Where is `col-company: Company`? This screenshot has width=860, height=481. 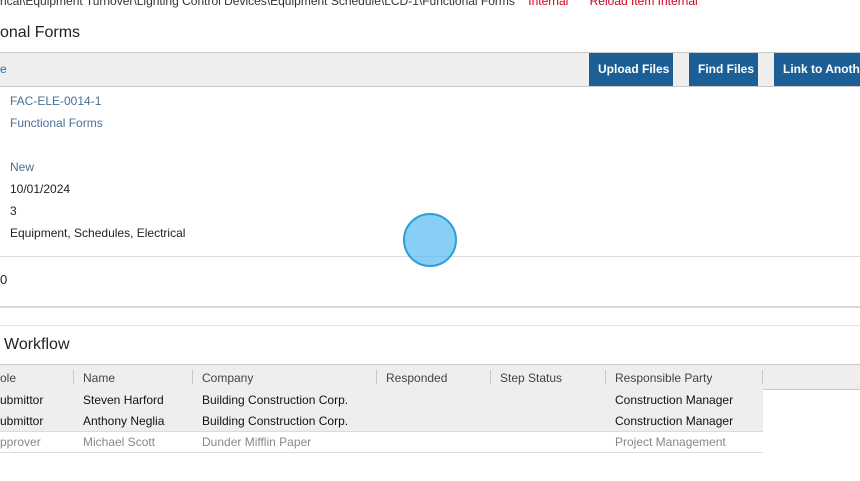 col-company: Company is located at coordinates (227, 378).